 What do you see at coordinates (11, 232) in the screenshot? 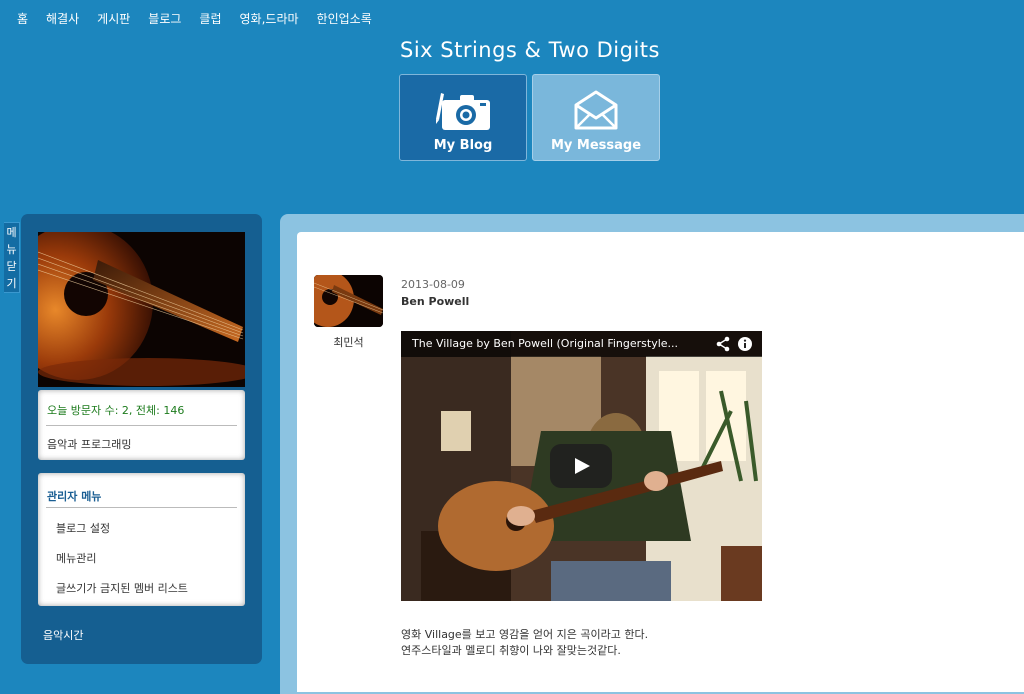
I see `menu-close-char: 메` at bounding box center [11, 232].